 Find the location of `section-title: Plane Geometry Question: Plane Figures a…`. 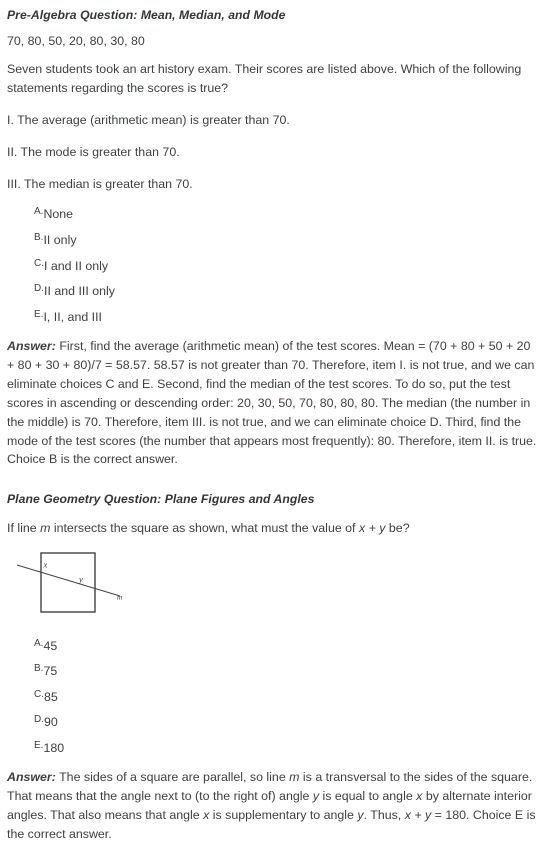

section-title: Plane Geometry Question: Plane Figures a… is located at coordinates (161, 499).